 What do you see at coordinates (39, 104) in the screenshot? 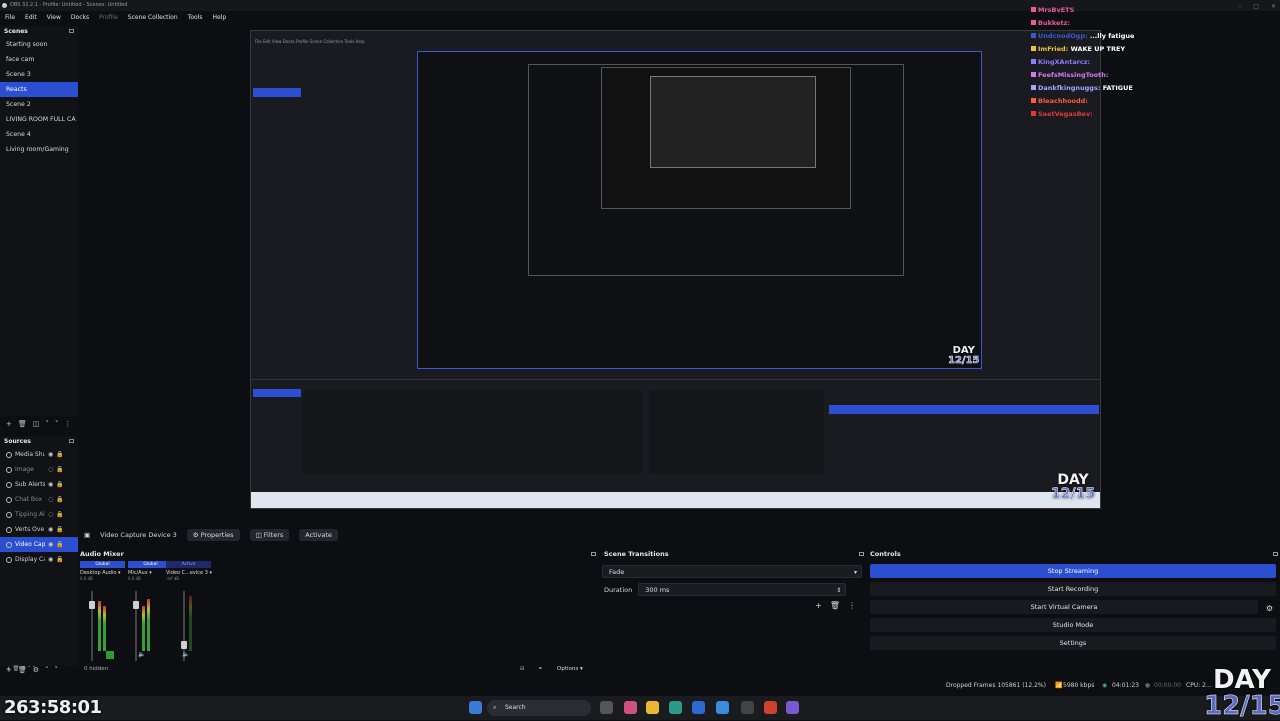
I see `scene-item: Scene 2` at bounding box center [39, 104].